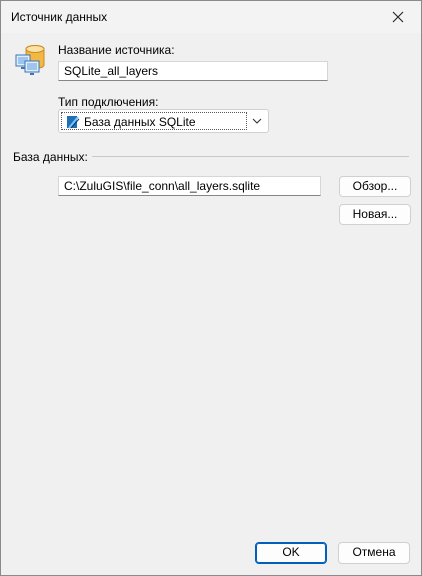 Image resolution: width=422 pixels, height=576 pixels. Describe the element at coordinates (189, 186) in the screenshot. I see `database-path-input: C:\ZuluGIS\file_conn\all_layers.sqlite` at that location.